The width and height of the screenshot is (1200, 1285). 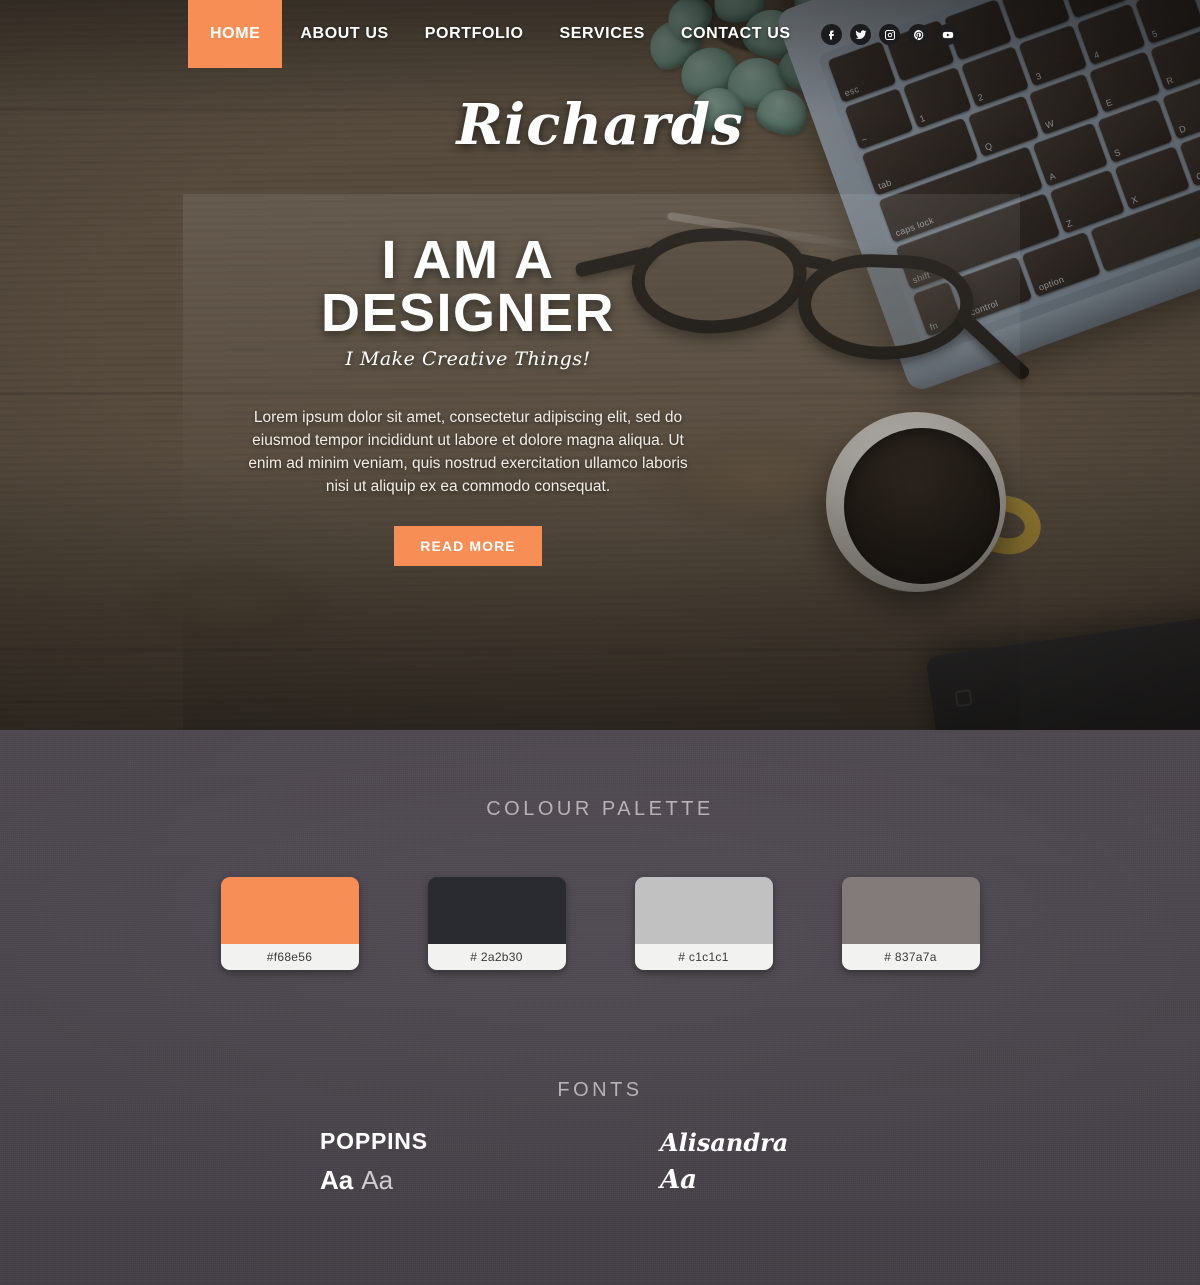 I want to click on font-specimen-poppins: POPPINS Aa Aa, so click(x=430, y=1162).